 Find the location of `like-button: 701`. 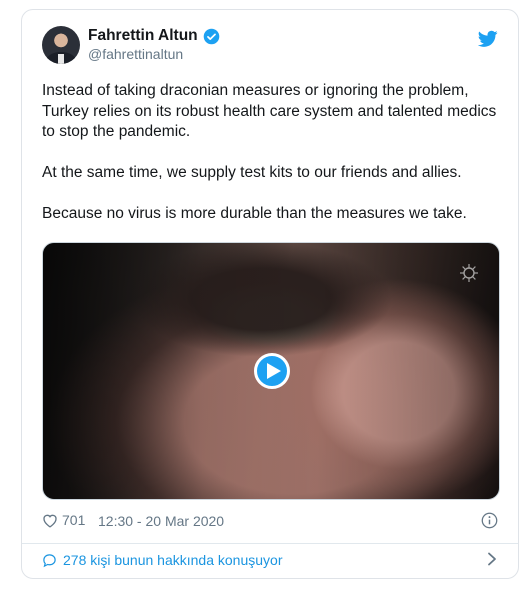

like-button: 701 is located at coordinates (63, 520).